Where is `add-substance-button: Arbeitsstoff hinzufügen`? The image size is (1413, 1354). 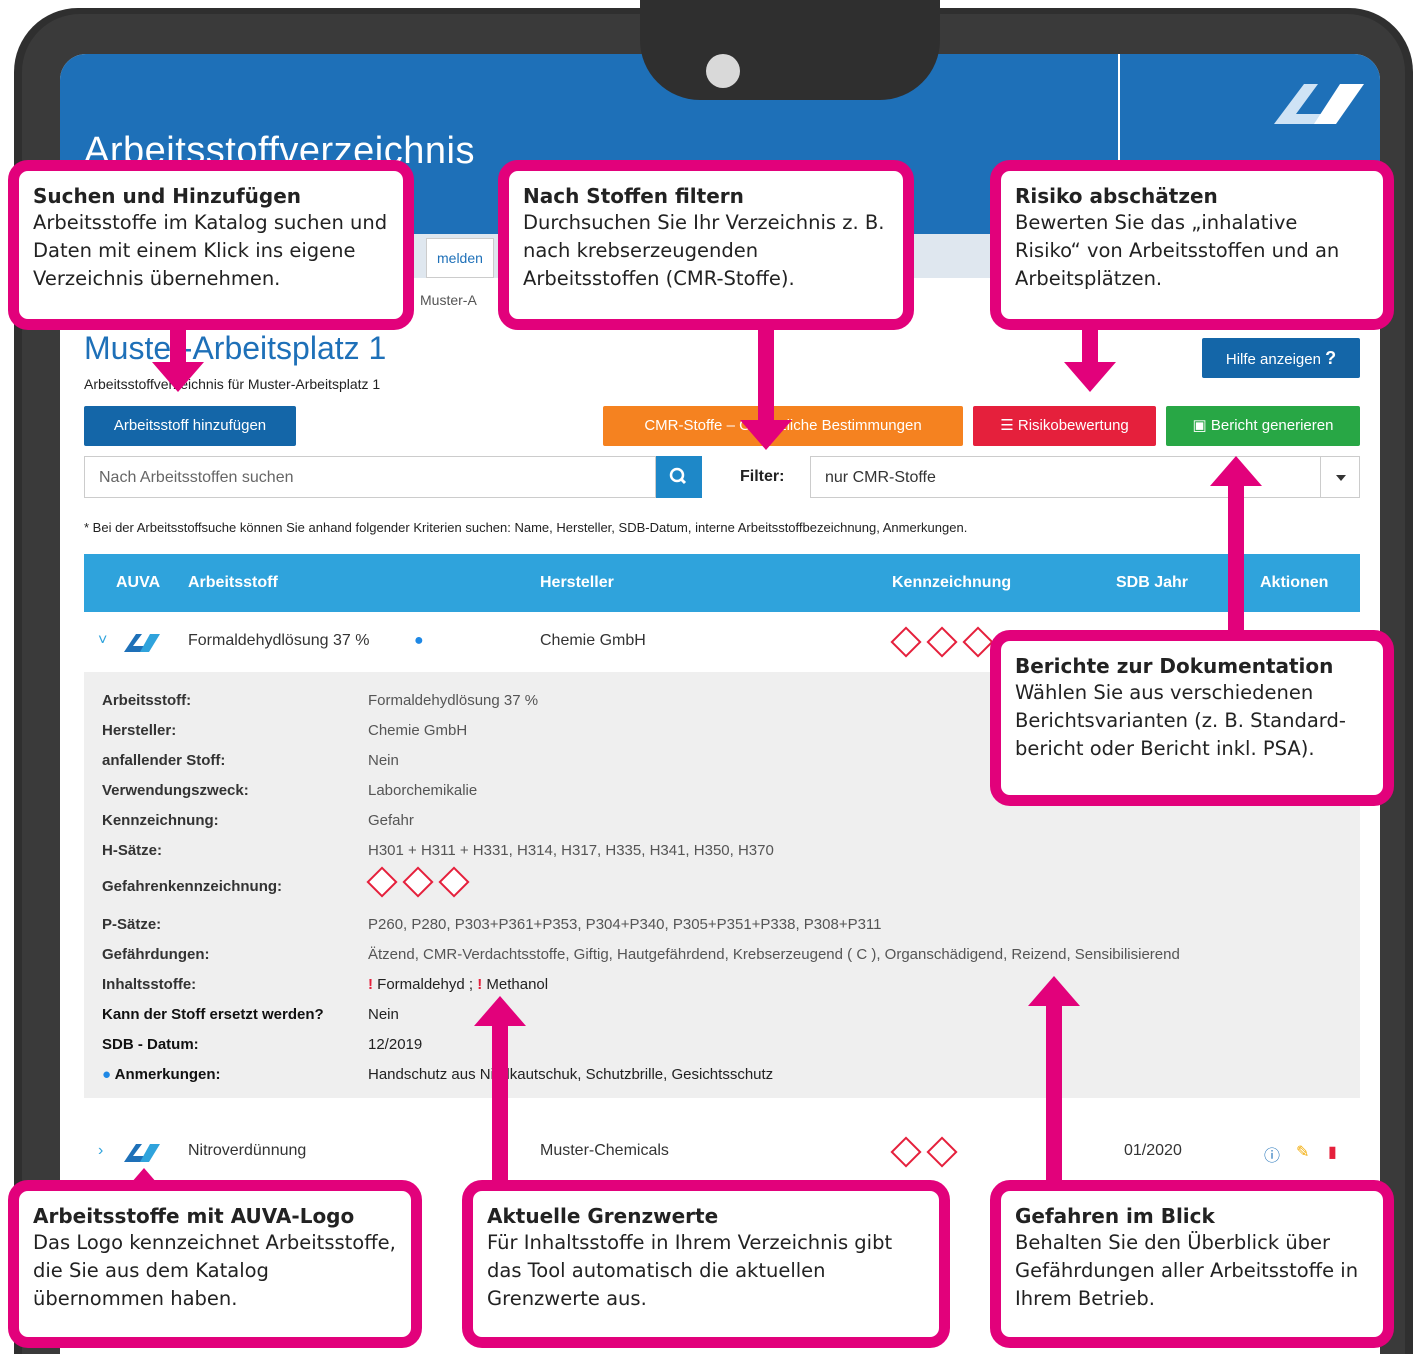 add-substance-button: Arbeitsstoff hinzufügen is located at coordinates (190, 426).